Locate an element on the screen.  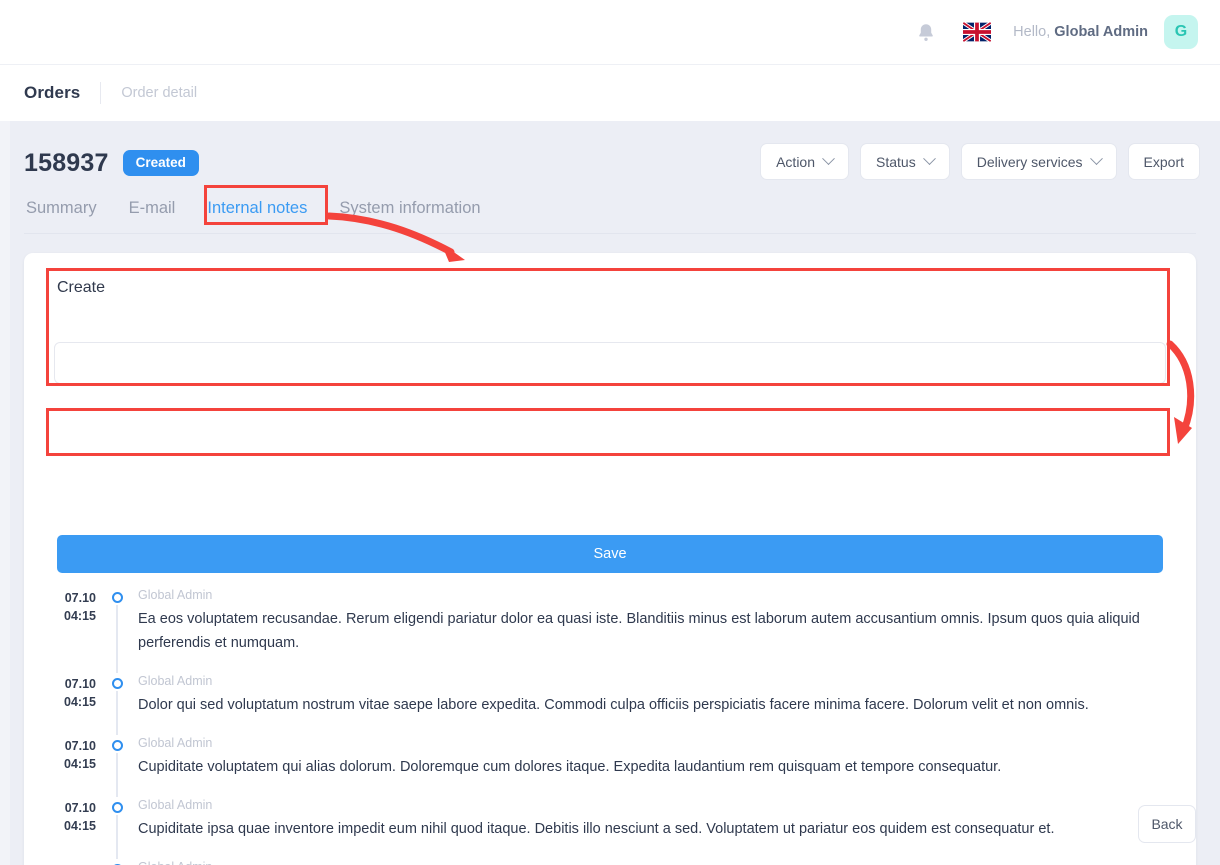
top-bar: Hello, Global Admin G is located at coordinates (610, 32).